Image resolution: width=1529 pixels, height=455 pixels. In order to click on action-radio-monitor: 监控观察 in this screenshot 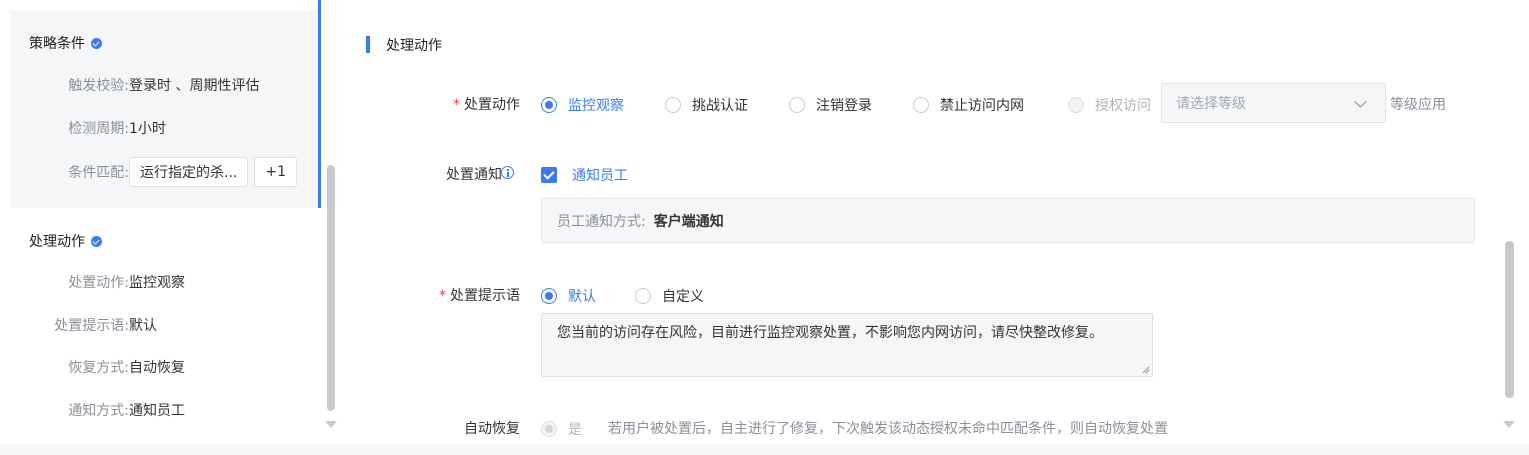, I will do `click(582, 105)`.